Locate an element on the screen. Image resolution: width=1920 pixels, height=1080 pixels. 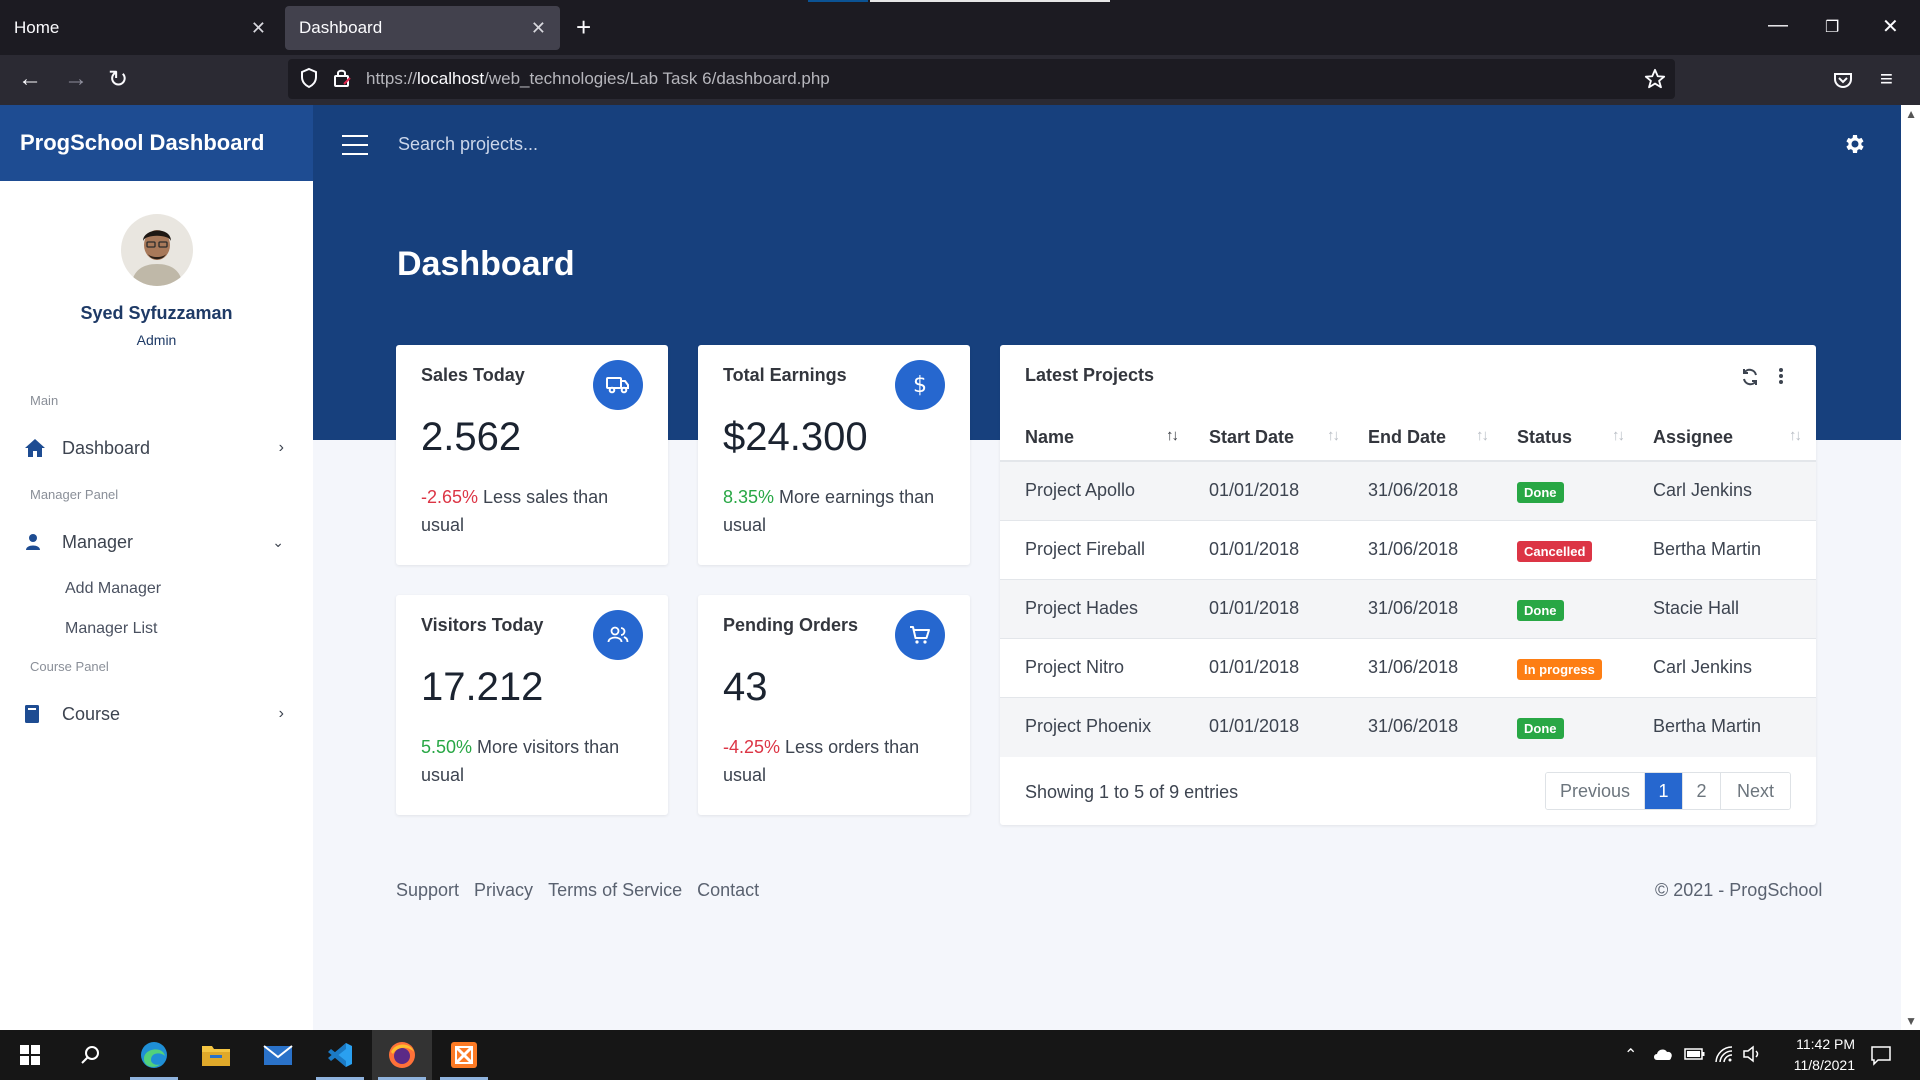
notifications-icon is located at coordinates (1881, 1055).